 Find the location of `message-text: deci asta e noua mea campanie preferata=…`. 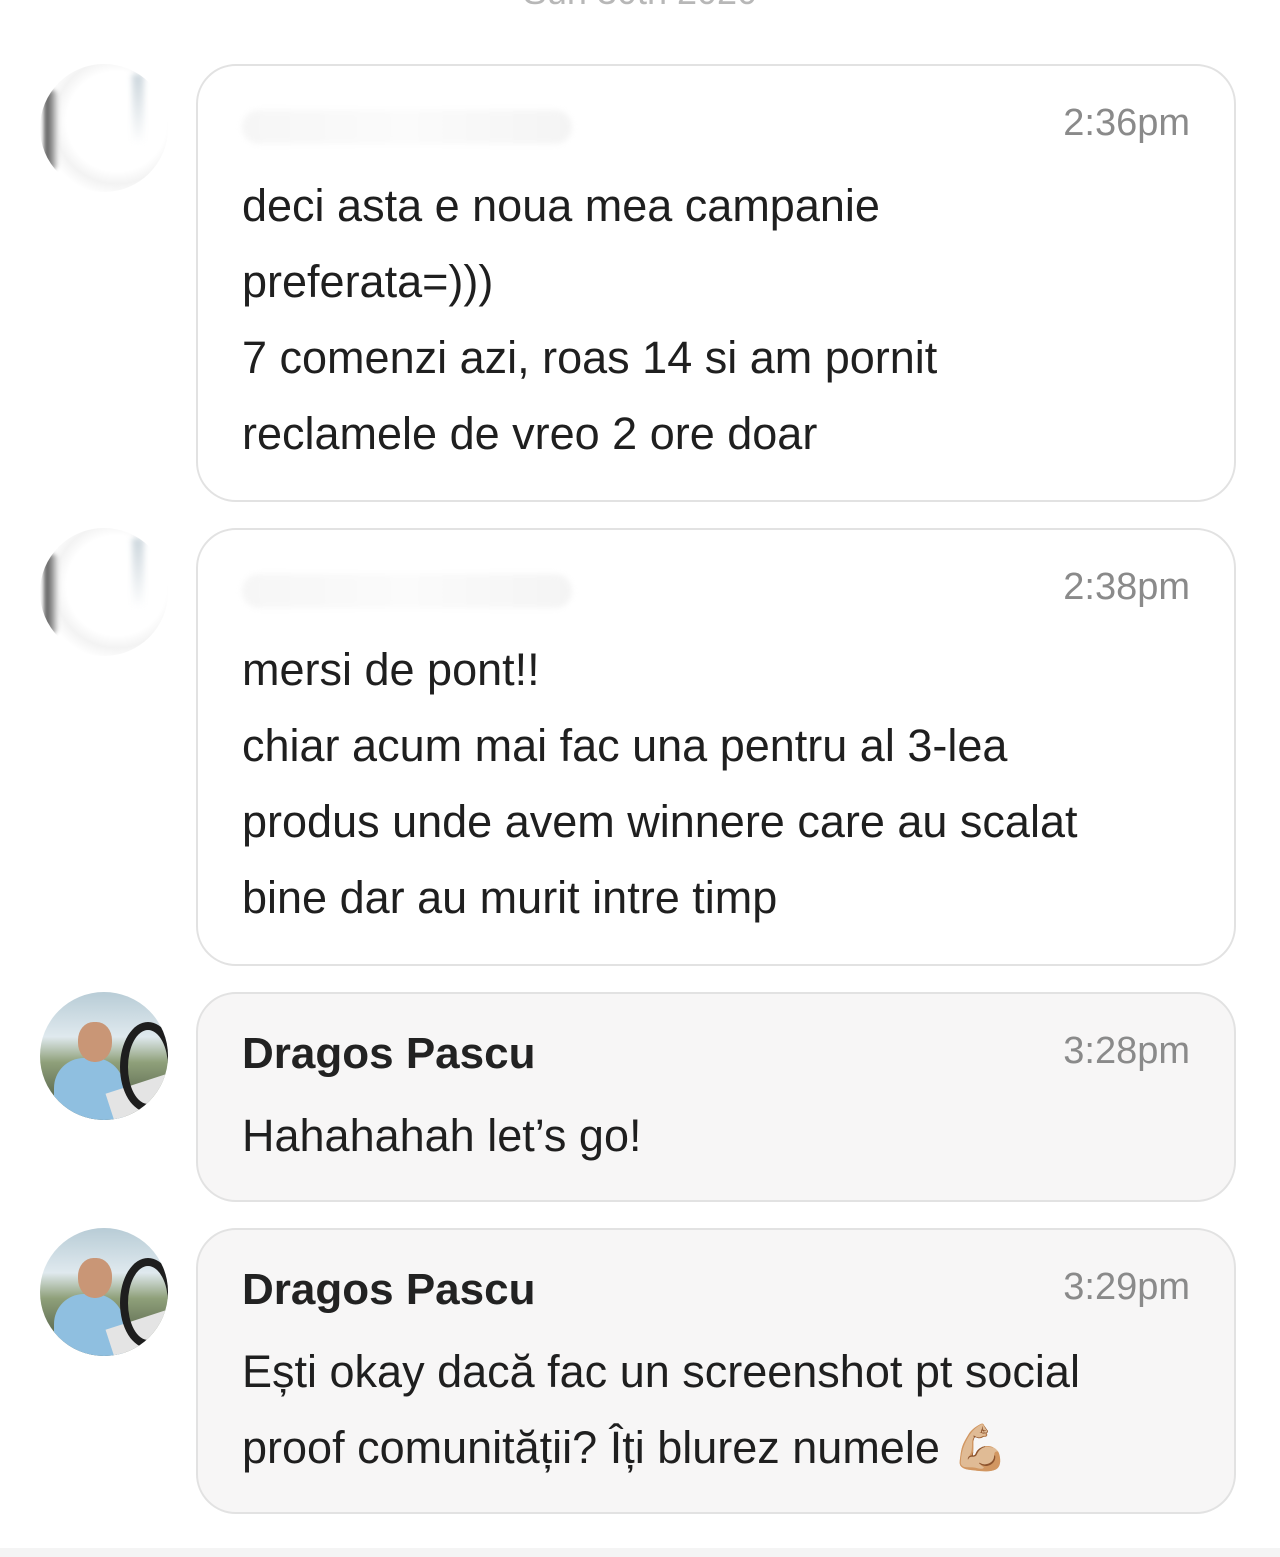

message-text: deci asta e noua mea campanie preferata=… is located at coordinates (590, 319).